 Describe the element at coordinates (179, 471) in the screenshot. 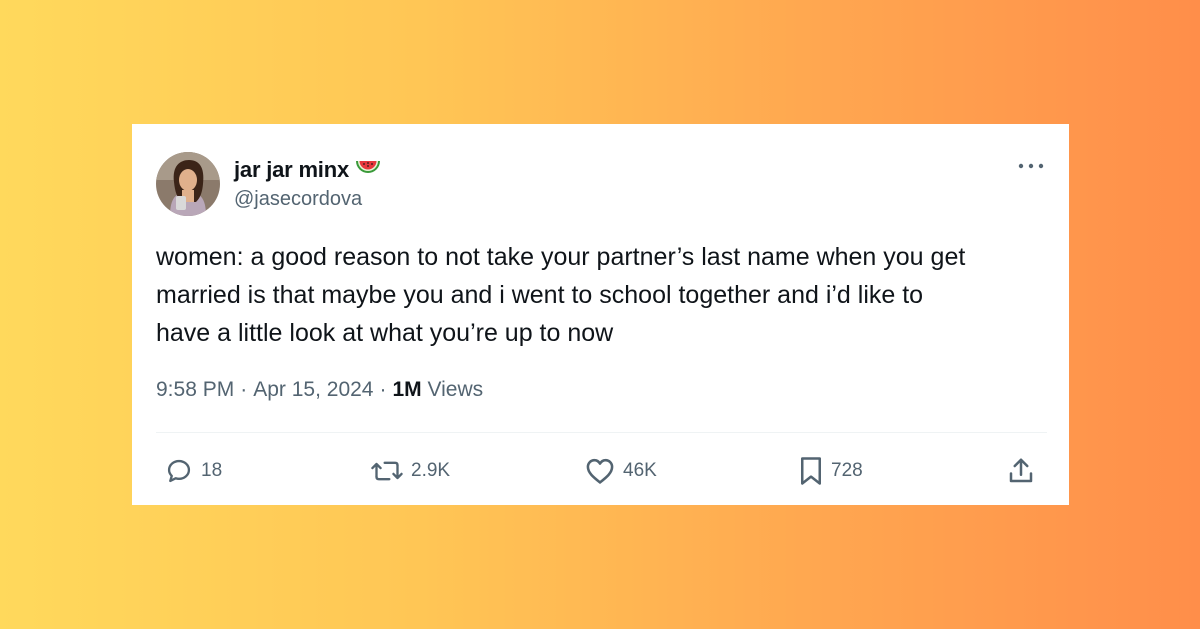

I see `reply-icon` at that location.